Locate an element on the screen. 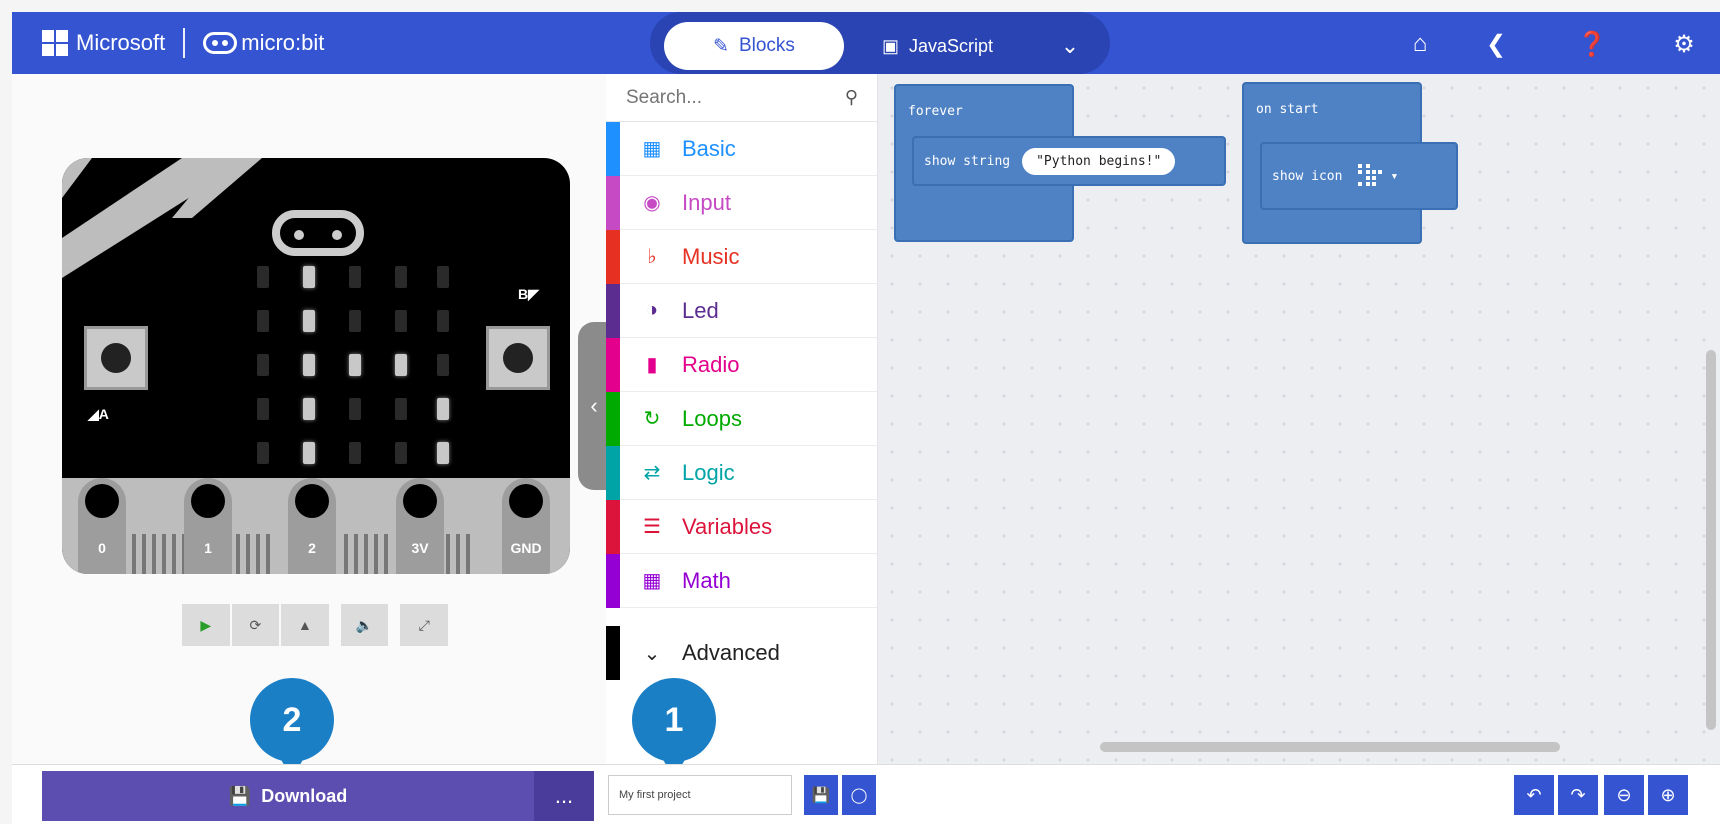  help-icon: ❓ is located at coordinates (1592, 44).